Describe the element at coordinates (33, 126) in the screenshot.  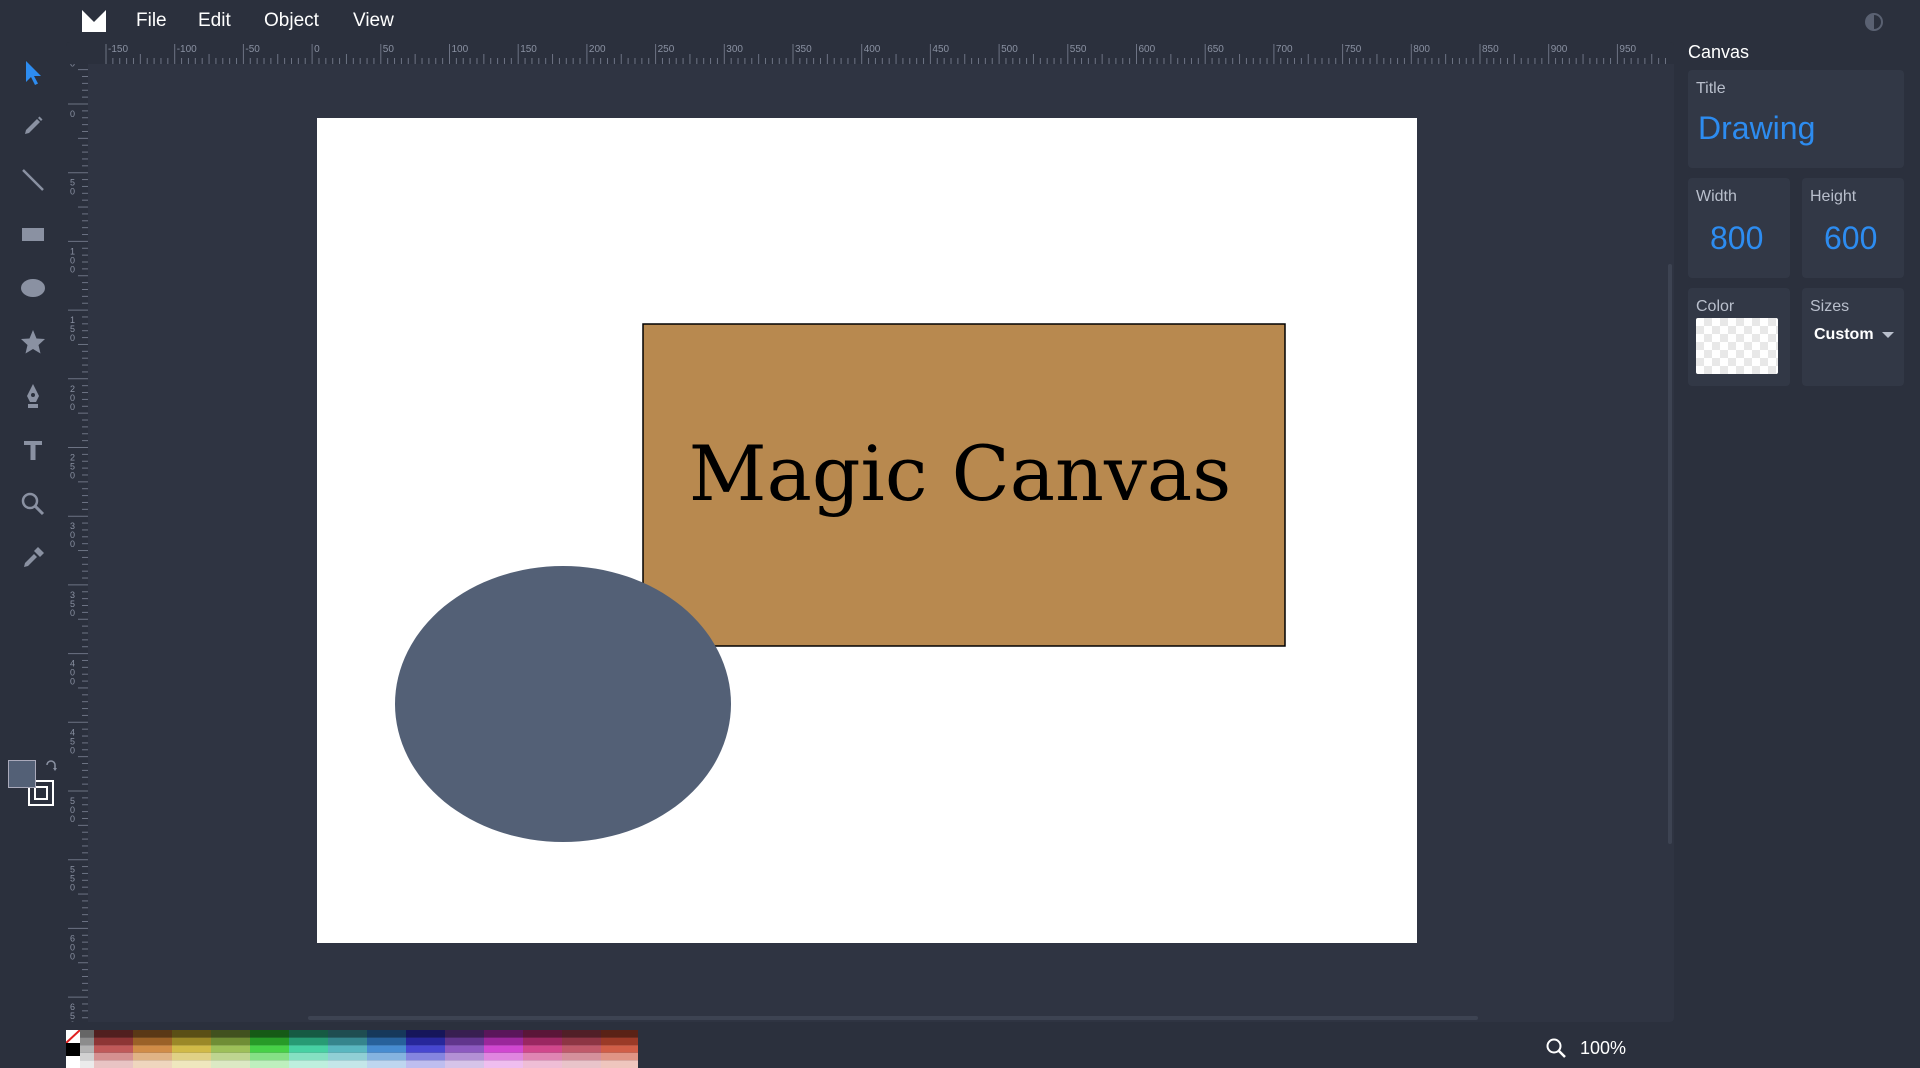
I see `pencil-tool` at that location.